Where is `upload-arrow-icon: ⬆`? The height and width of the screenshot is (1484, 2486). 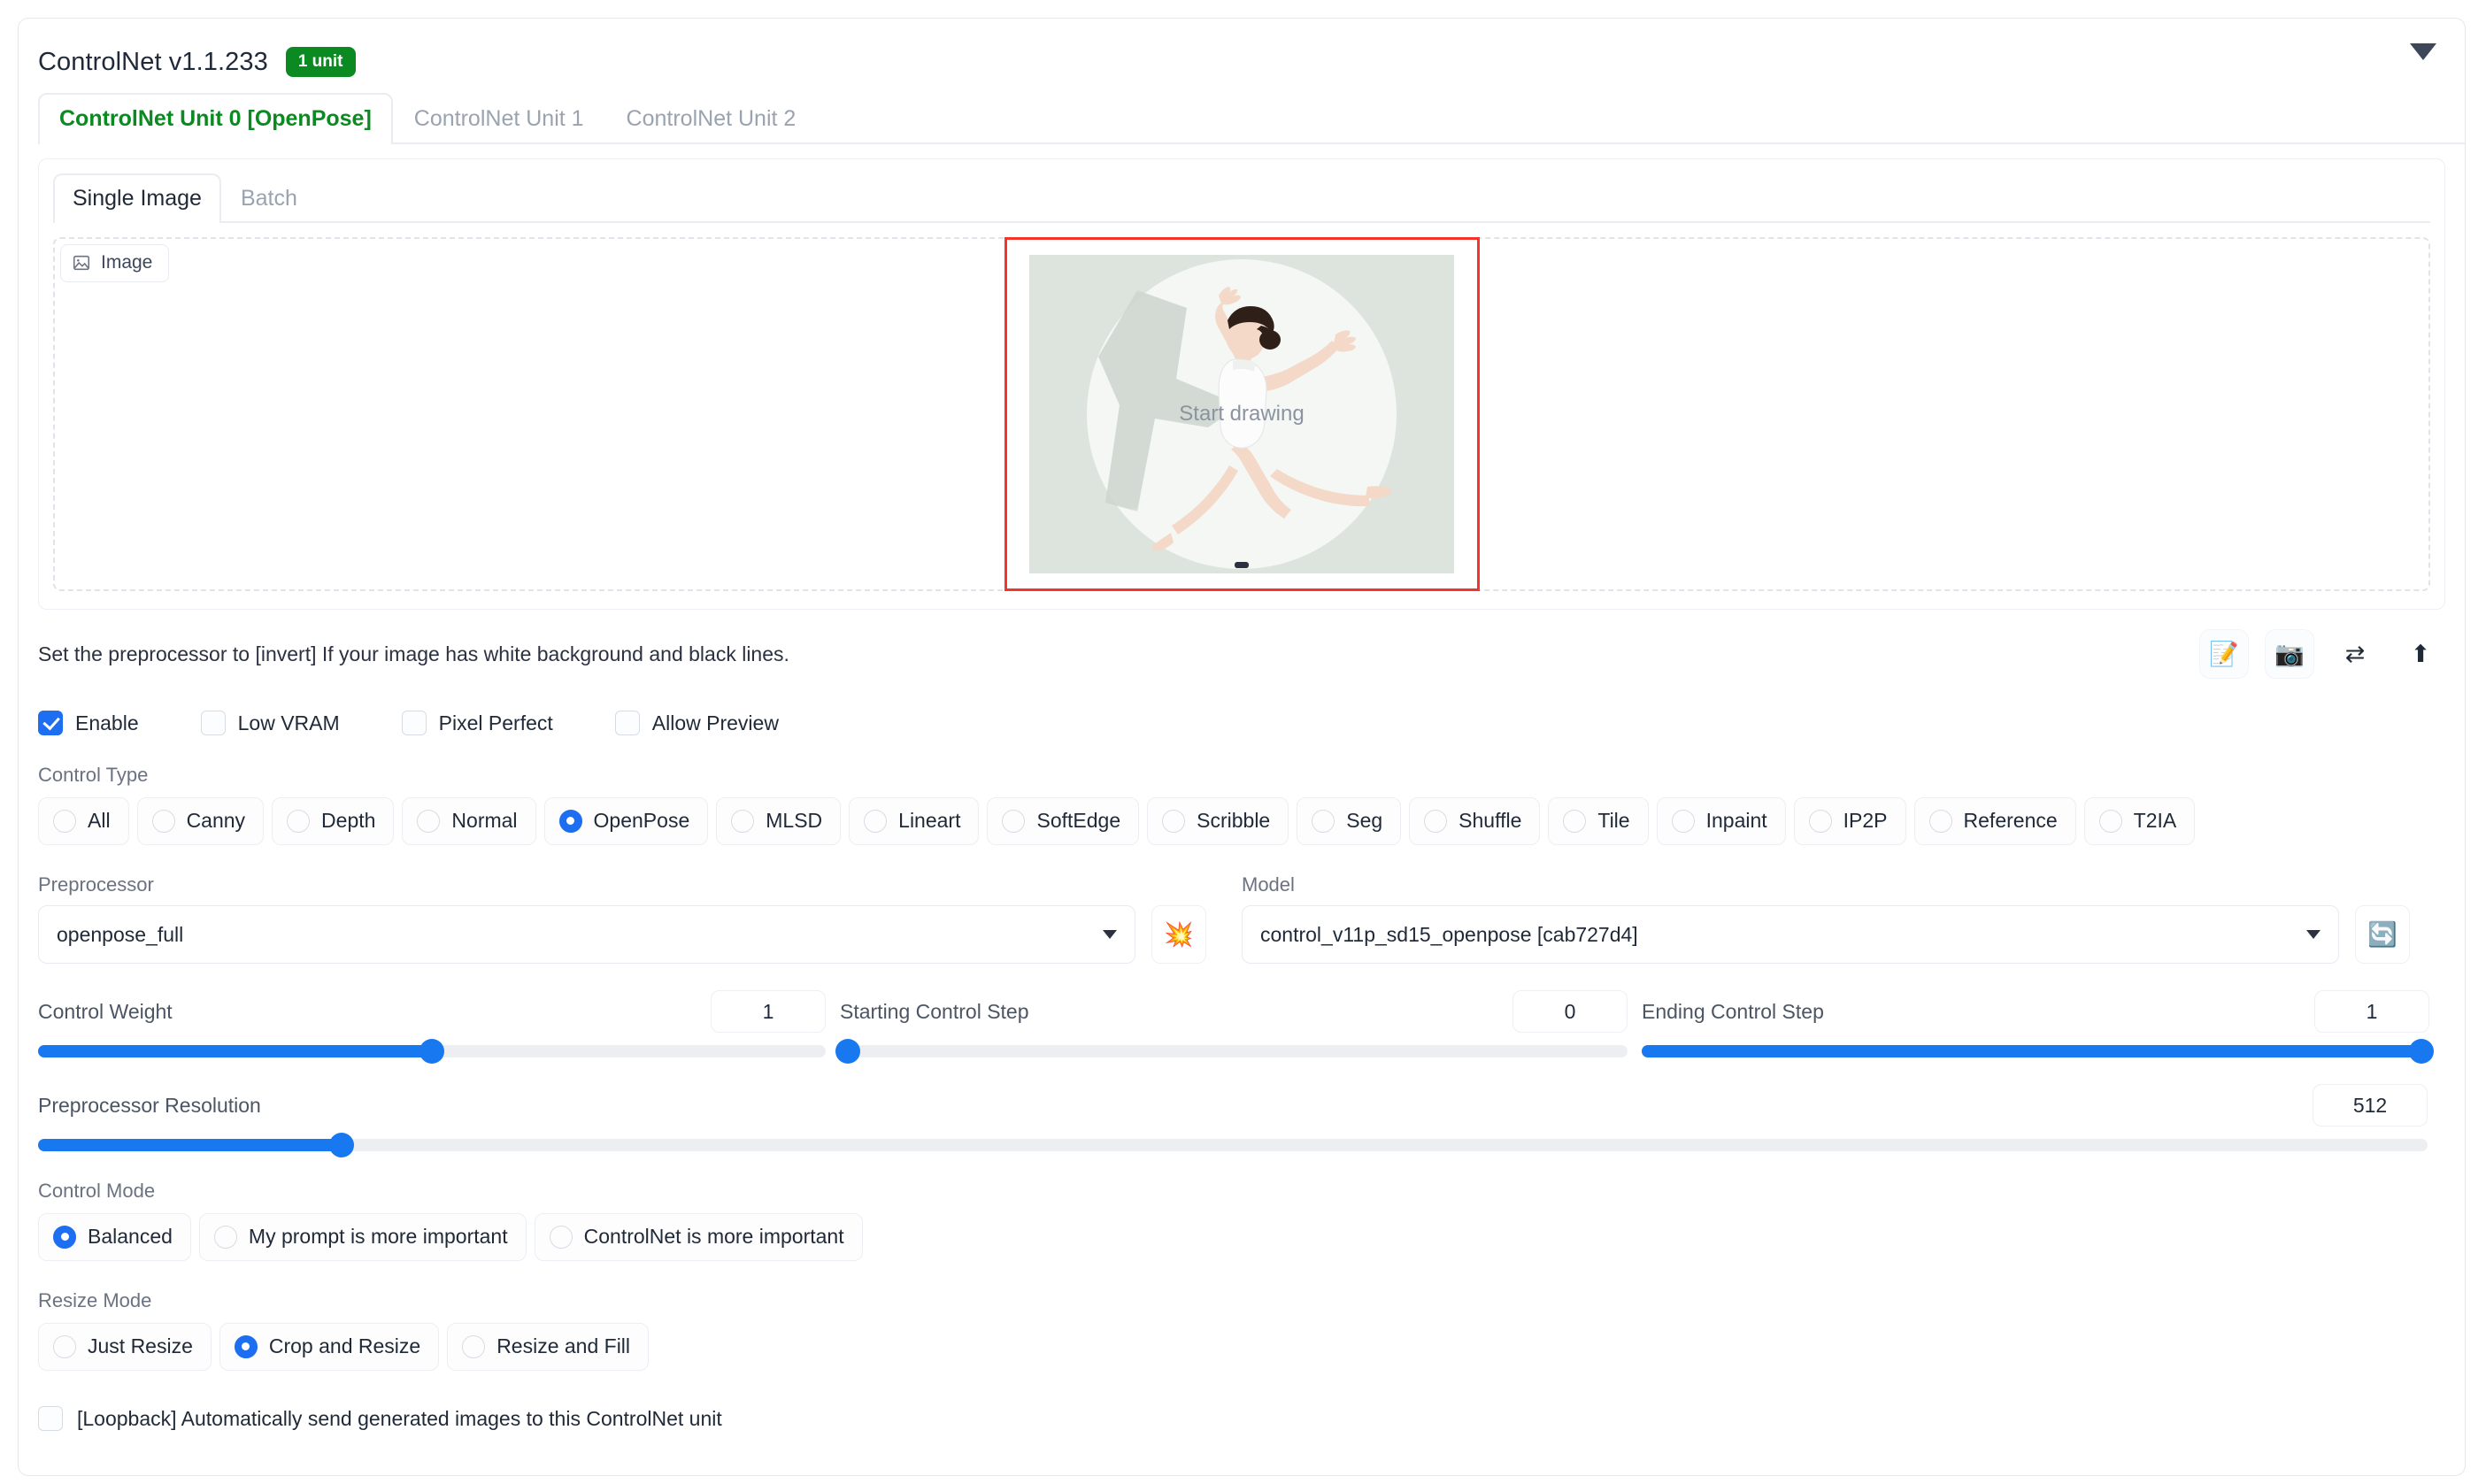 upload-arrow-icon: ⬆ is located at coordinates (2420, 654).